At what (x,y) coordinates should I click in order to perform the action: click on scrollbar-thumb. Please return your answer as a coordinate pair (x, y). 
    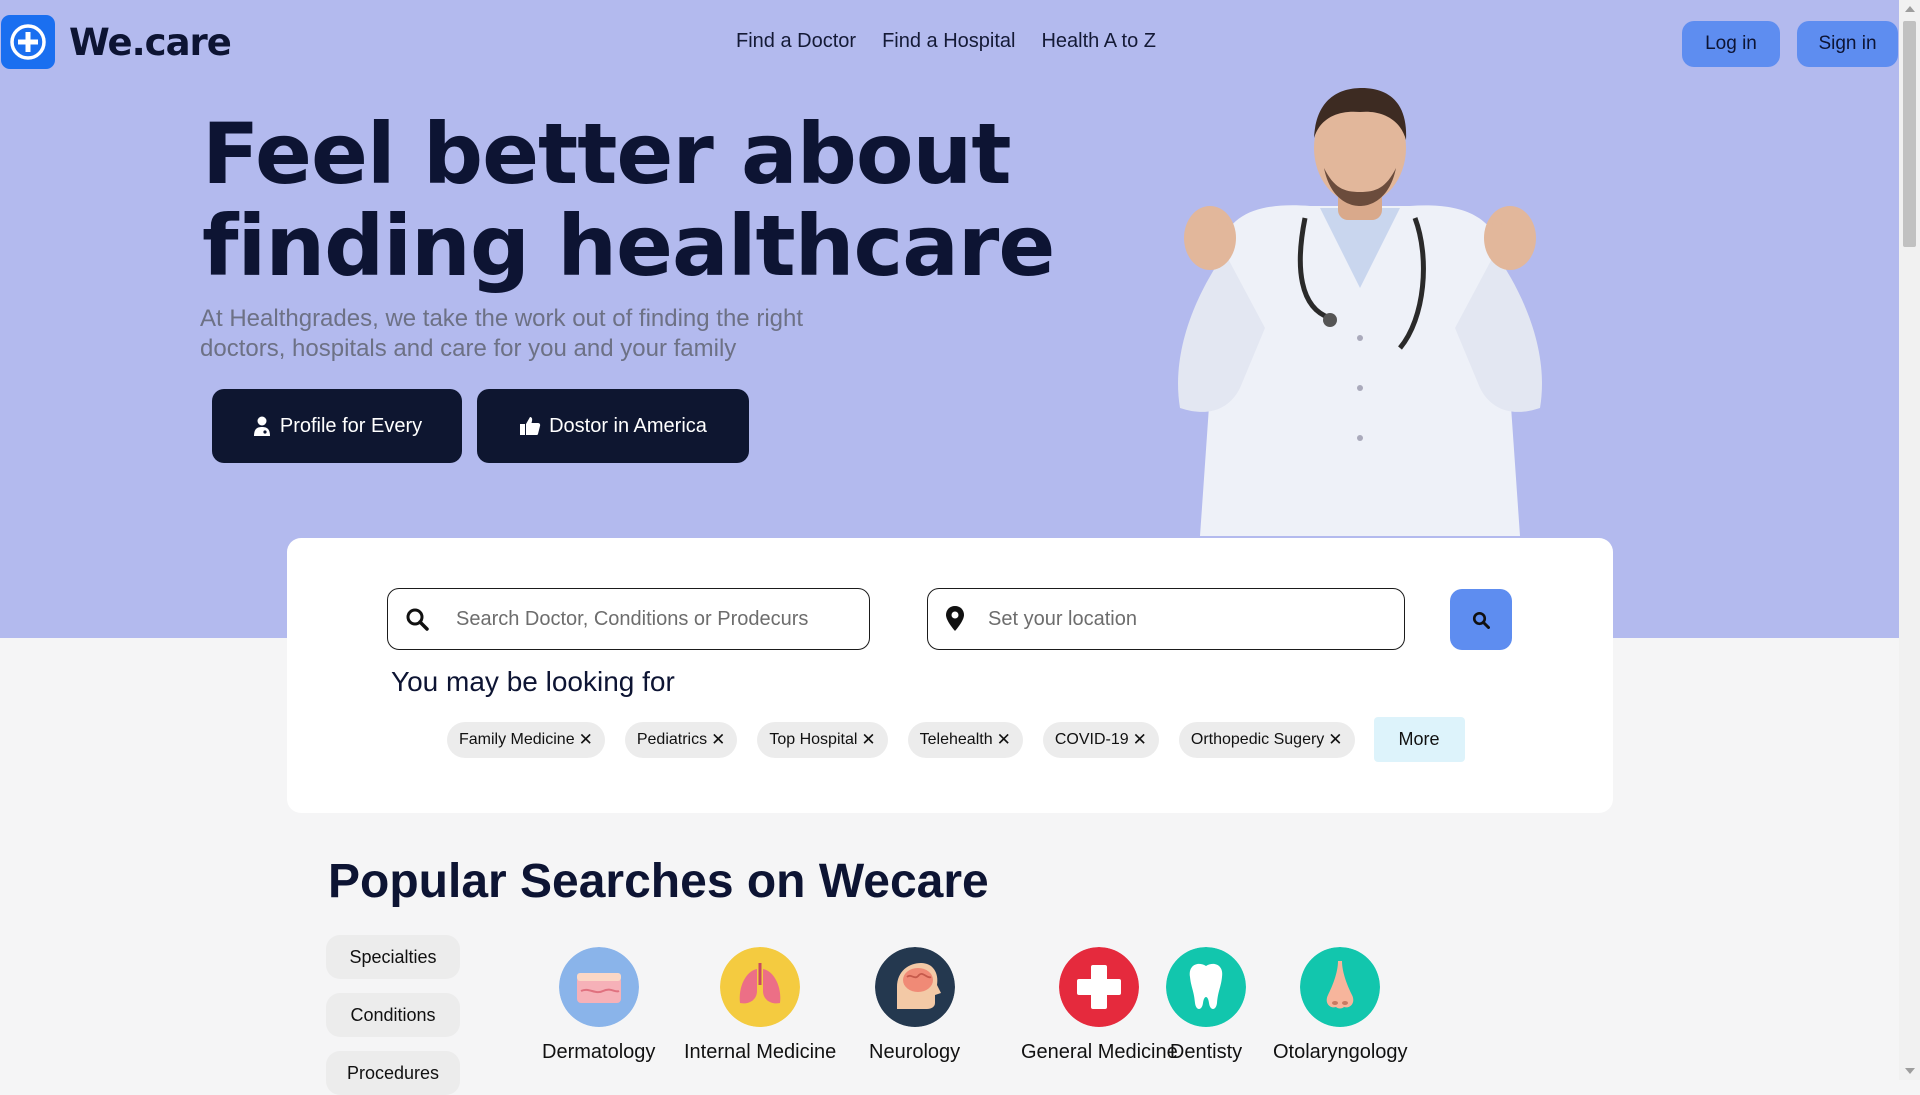
    Looking at the image, I should click on (1909, 134).